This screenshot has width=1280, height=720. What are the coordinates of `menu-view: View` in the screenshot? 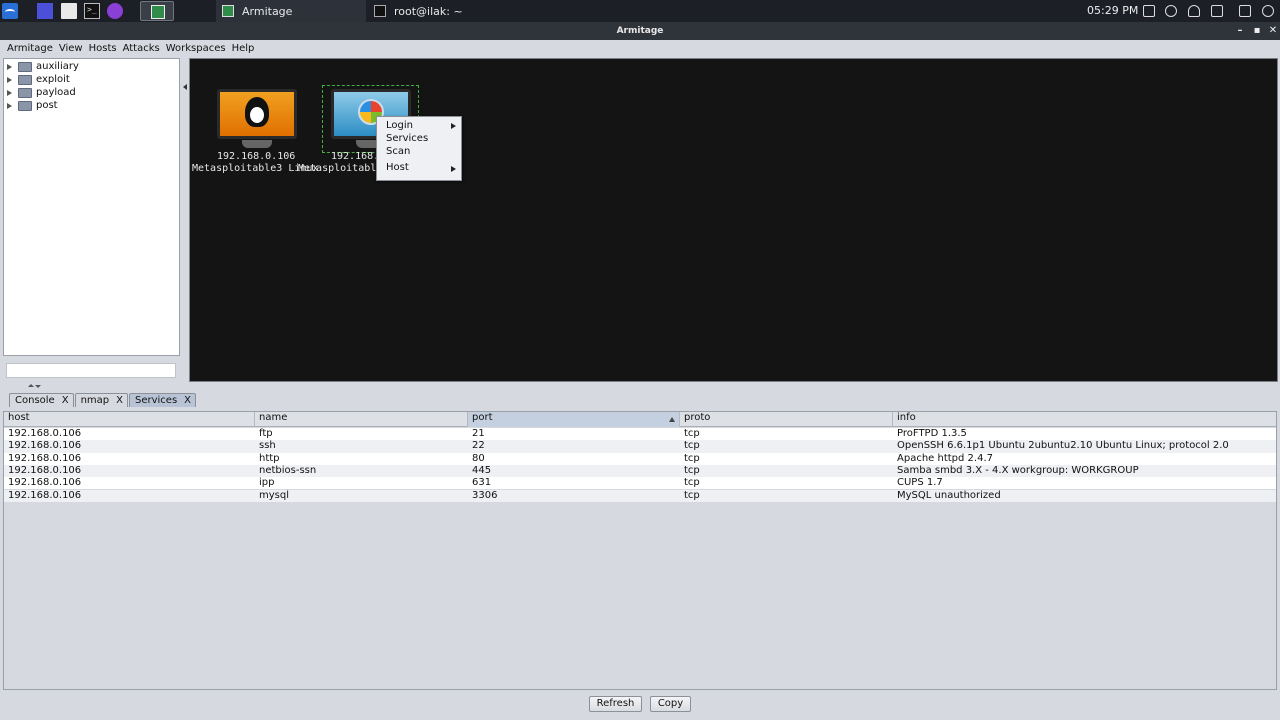 It's located at (71, 48).